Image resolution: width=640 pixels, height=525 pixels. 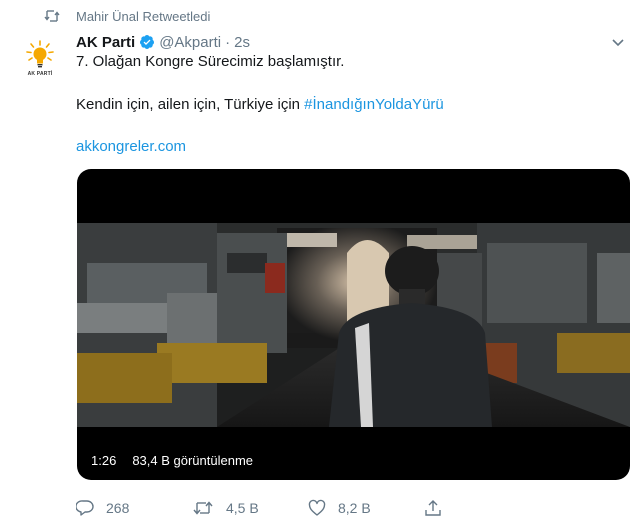 What do you see at coordinates (143, 16) in the screenshot?
I see `retweet-context-text: Mahir Ünal Retweetledi` at bounding box center [143, 16].